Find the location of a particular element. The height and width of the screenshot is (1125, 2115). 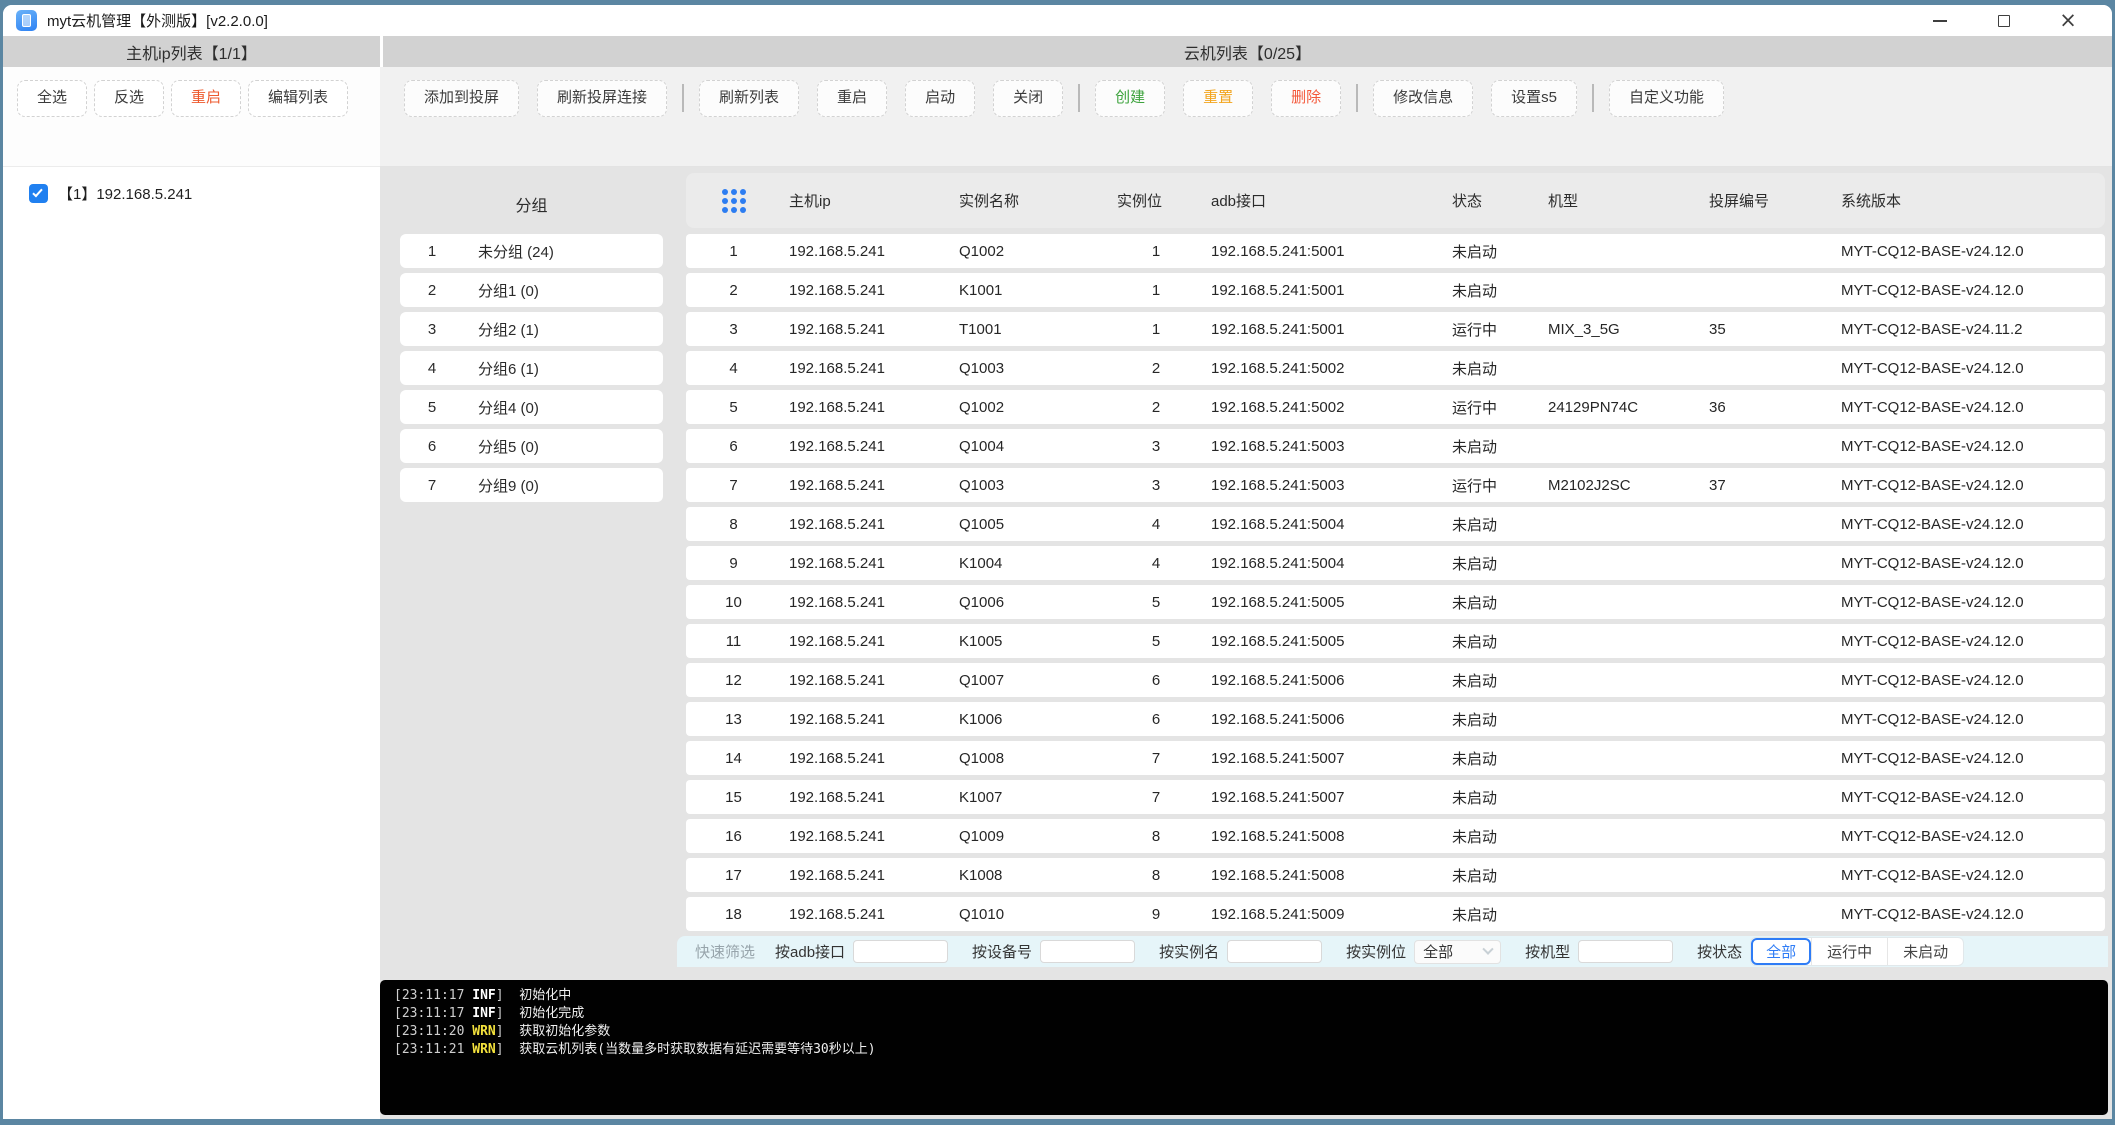

table-cell: 37 is located at coordinates (1717, 485).